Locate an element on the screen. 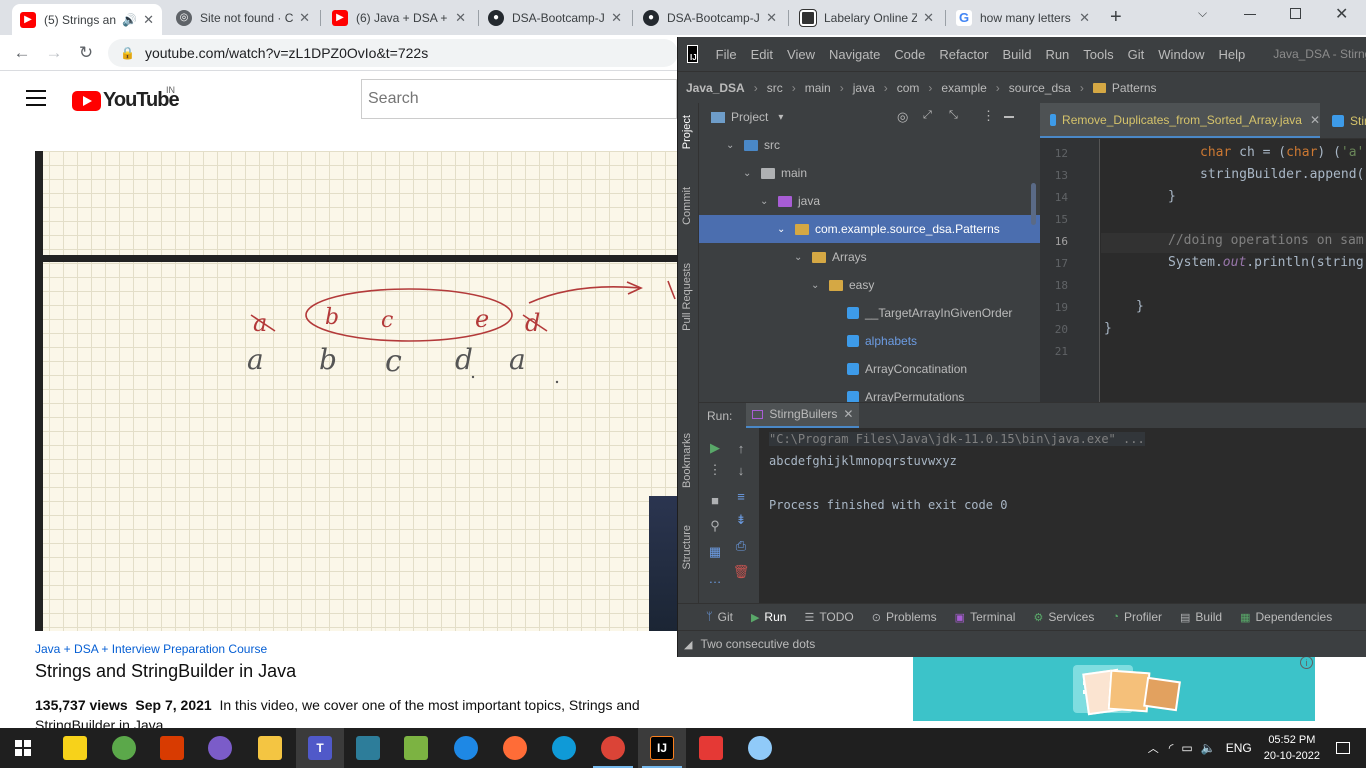 This screenshot has height=768, width=1366. tool-services: ⚙ Services is located at coordinates (1063, 617).